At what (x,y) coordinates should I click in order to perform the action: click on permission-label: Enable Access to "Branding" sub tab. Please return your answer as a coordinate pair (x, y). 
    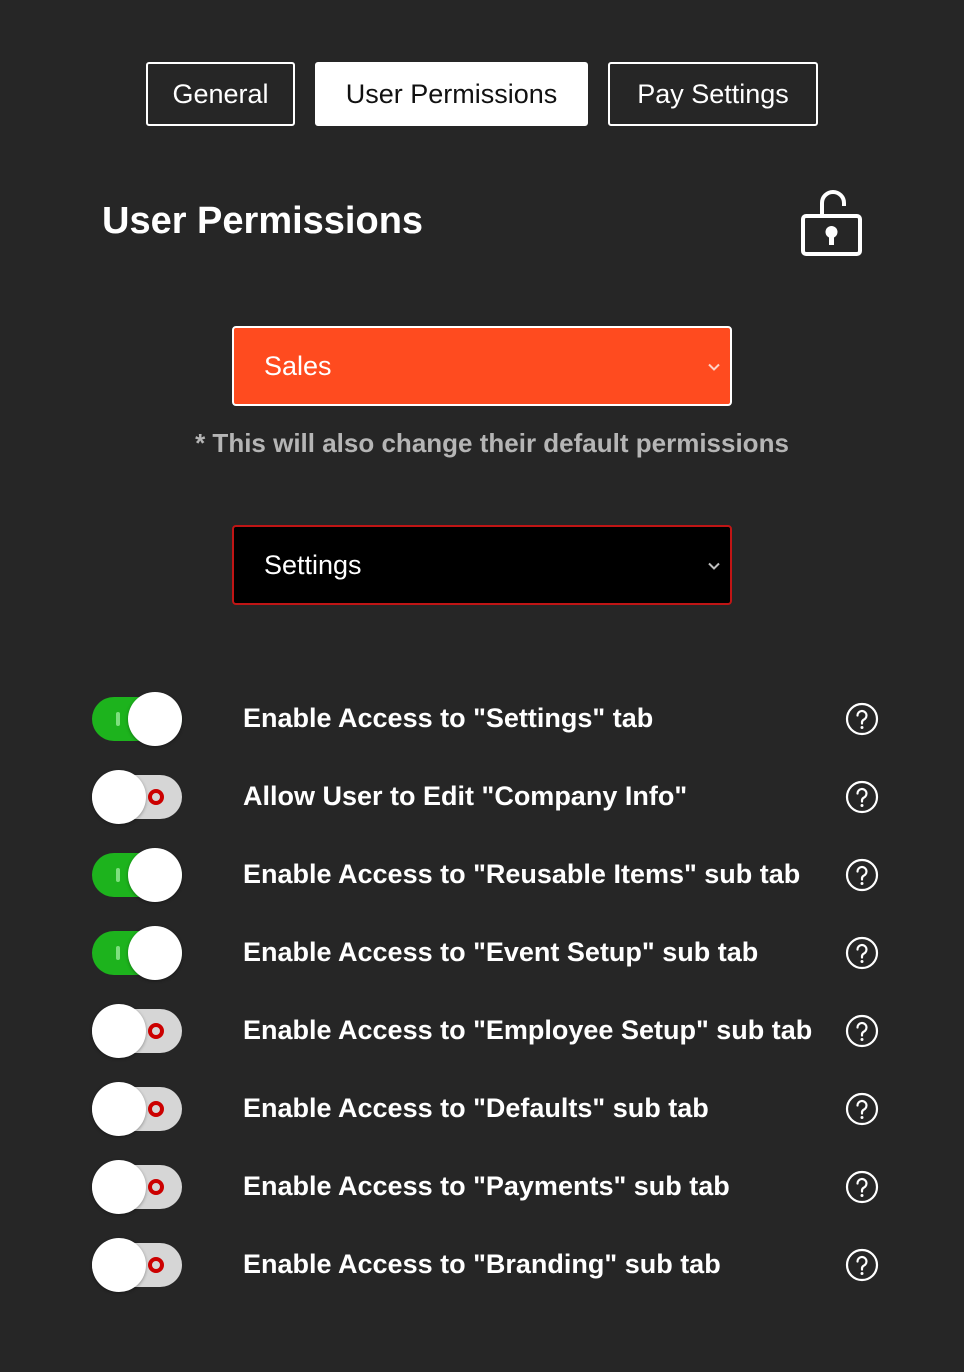
    Looking at the image, I should click on (482, 1264).